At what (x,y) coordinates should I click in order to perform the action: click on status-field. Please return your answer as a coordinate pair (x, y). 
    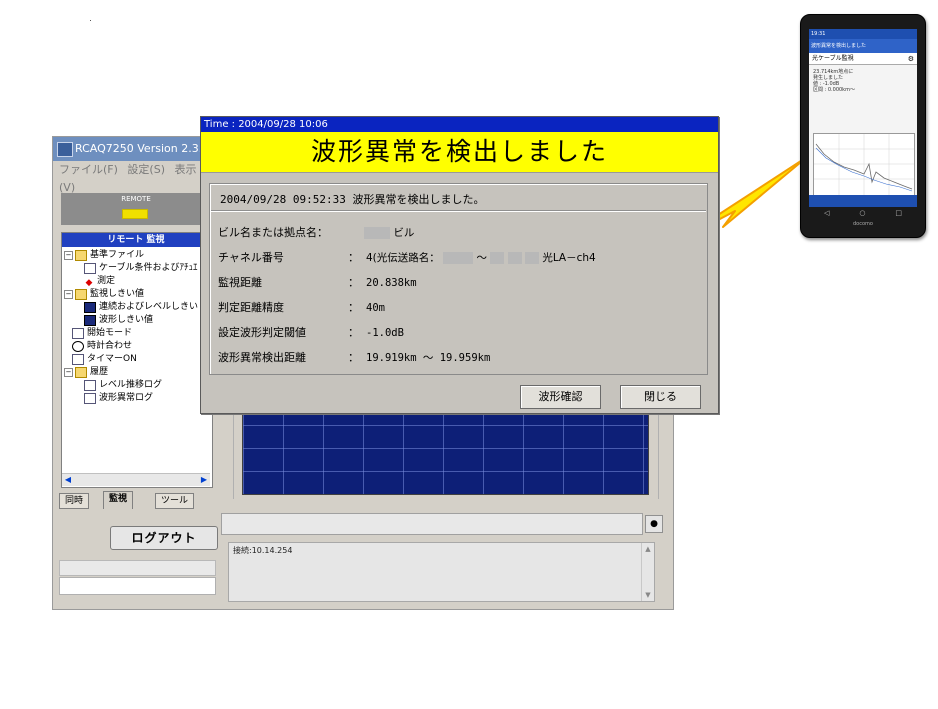
    Looking at the image, I should click on (137, 568).